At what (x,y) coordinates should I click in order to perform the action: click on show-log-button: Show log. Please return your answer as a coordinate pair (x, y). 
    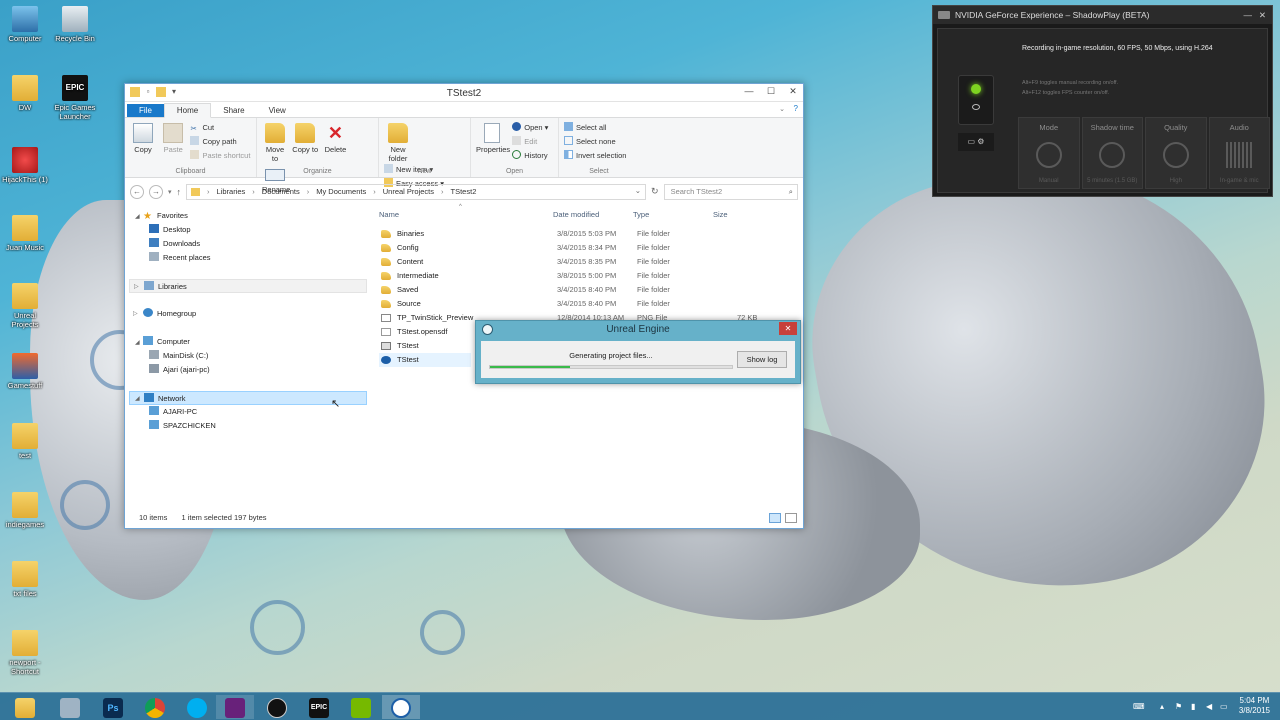
    Looking at the image, I should click on (762, 359).